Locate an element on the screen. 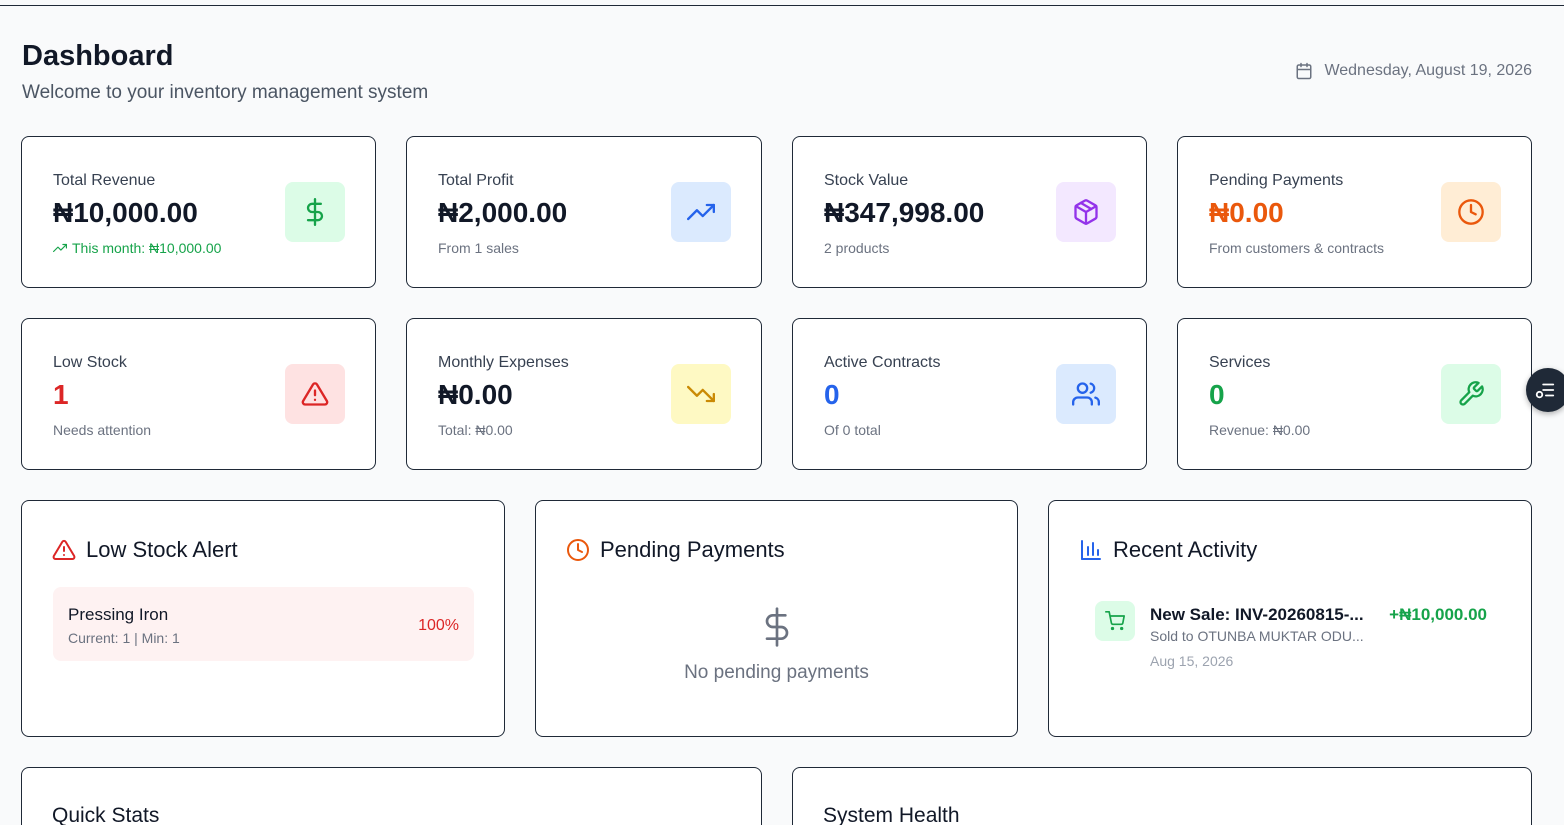 The image size is (1564, 825). stat-label: Monthly Expenses is located at coordinates (503, 362).